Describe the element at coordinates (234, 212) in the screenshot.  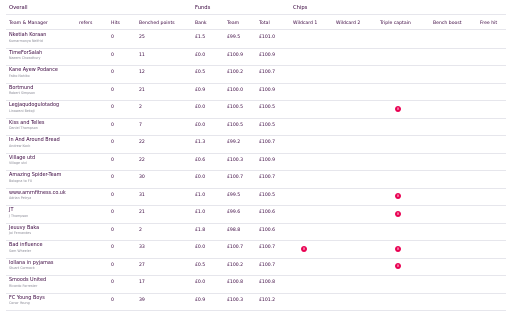
I see `team-value-cell: £99.6` at that location.